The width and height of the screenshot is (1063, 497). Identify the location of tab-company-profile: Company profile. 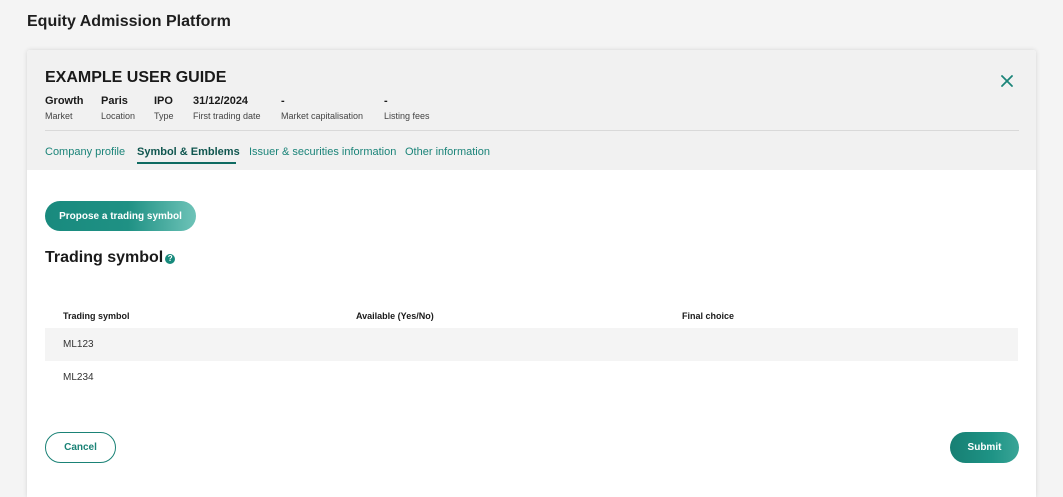
(85, 152).